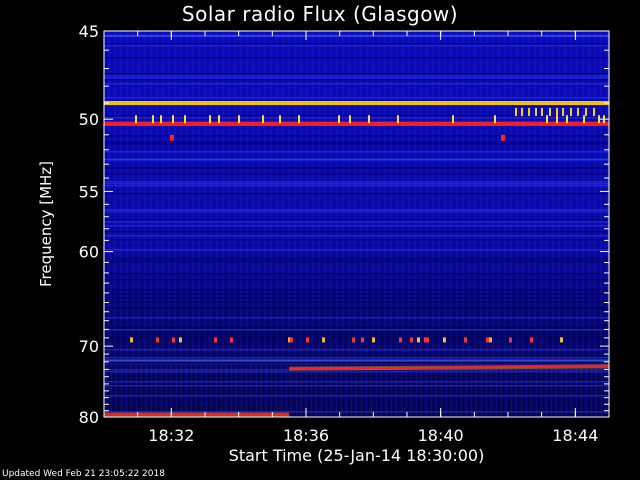 Image resolution: width=640 pixels, height=480 pixels. Describe the element at coordinates (89, 191) in the screenshot. I see `y-tick-label: 55` at that location.